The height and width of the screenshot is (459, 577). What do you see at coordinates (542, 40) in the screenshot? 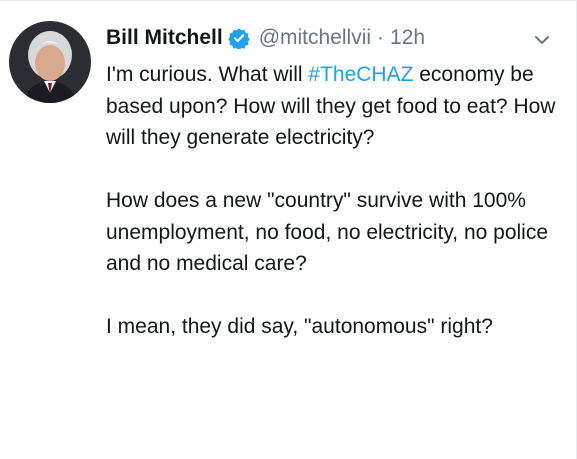
I see `chevron-down-icon` at bounding box center [542, 40].